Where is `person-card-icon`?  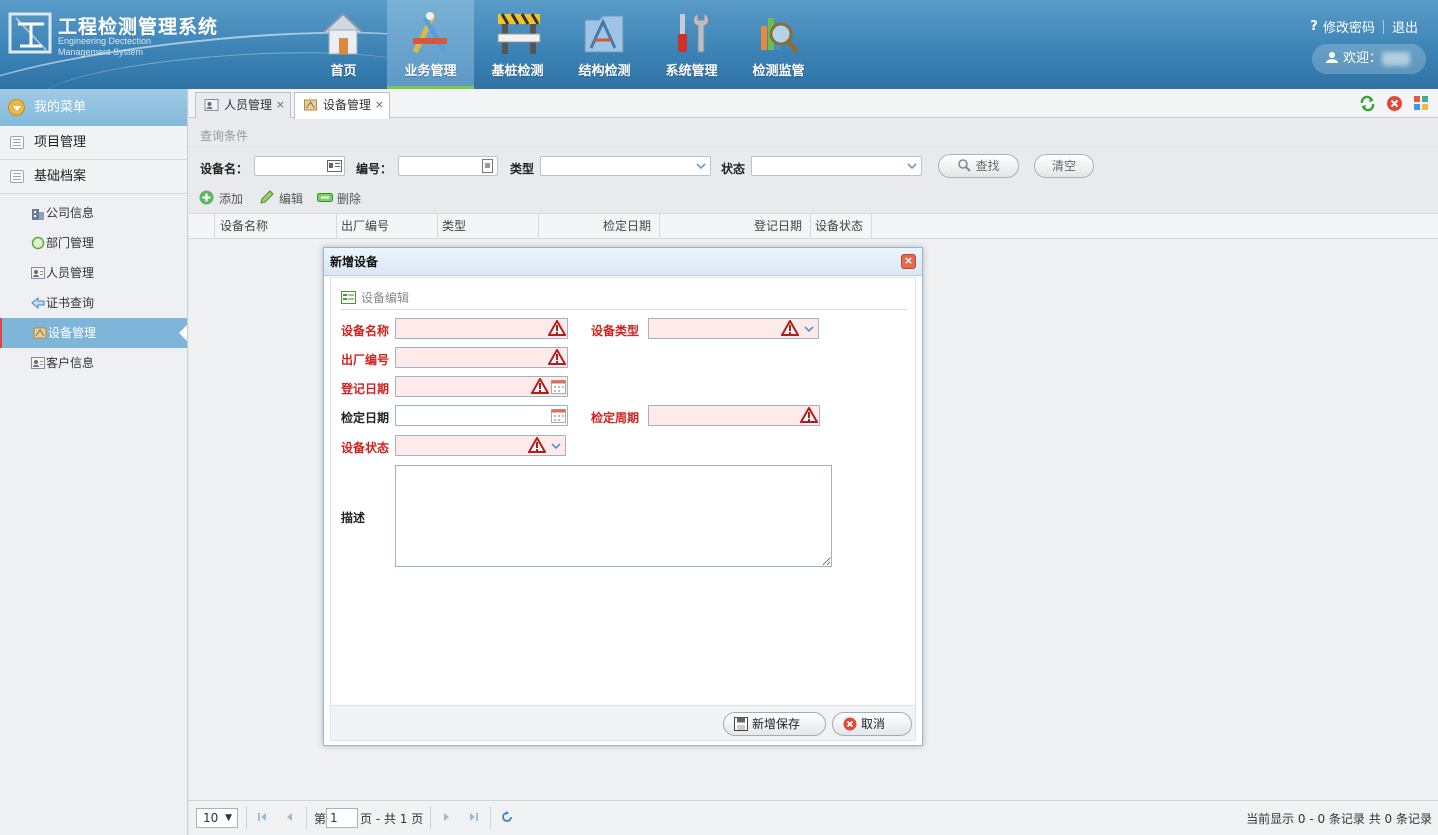
person-card-icon is located at coordinates (211, 105).